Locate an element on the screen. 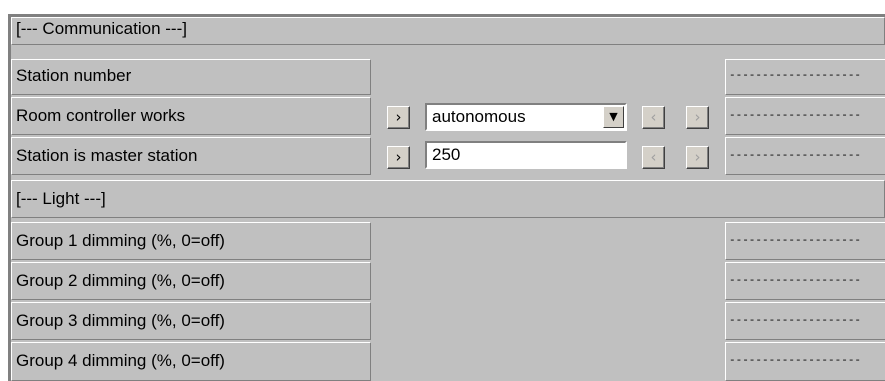 This screenshot has width=885, height=381. row-label-master-station: Station is master station is located at coordinates (191, 156).